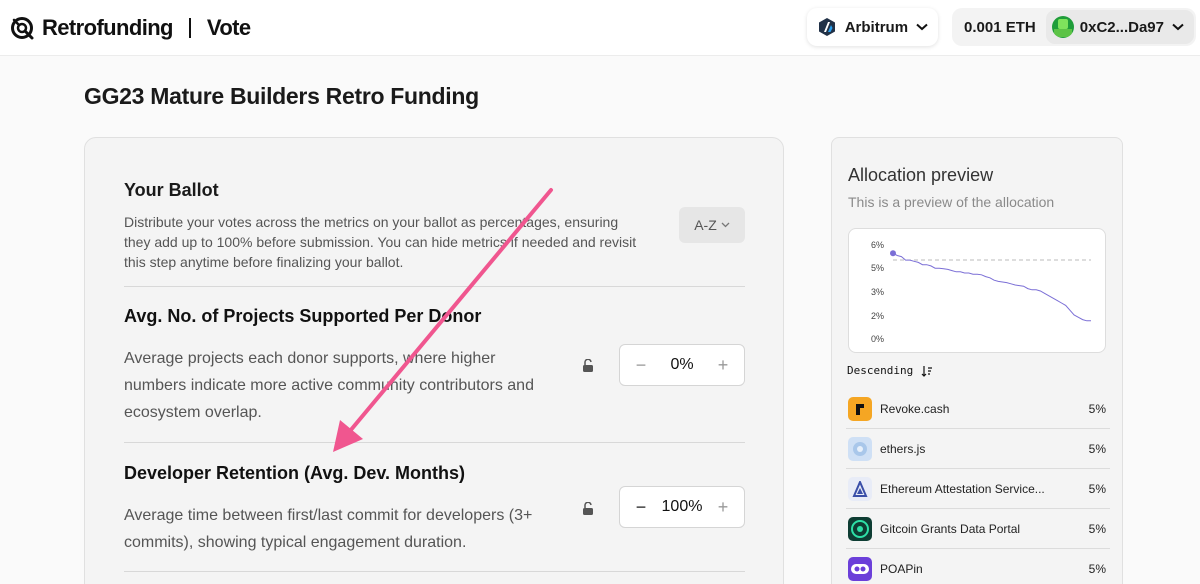  What do you see at coordinates (826, 27) in the screenshot?
I see `arbitrum-icon` at bounding box center [826, 27].